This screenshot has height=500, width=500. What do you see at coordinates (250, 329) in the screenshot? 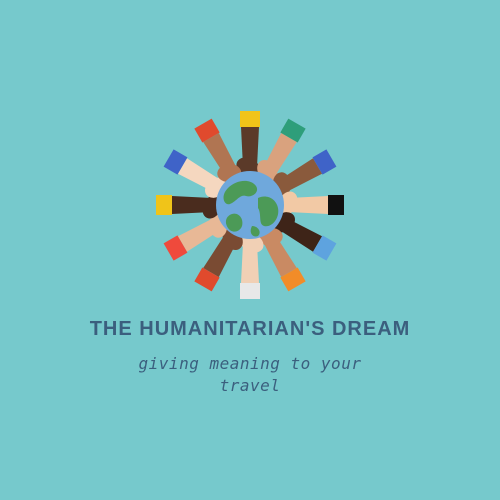
I see `brand-title: THE HUMANITARIAN'S DREAM` at bounding box center [250, 329].